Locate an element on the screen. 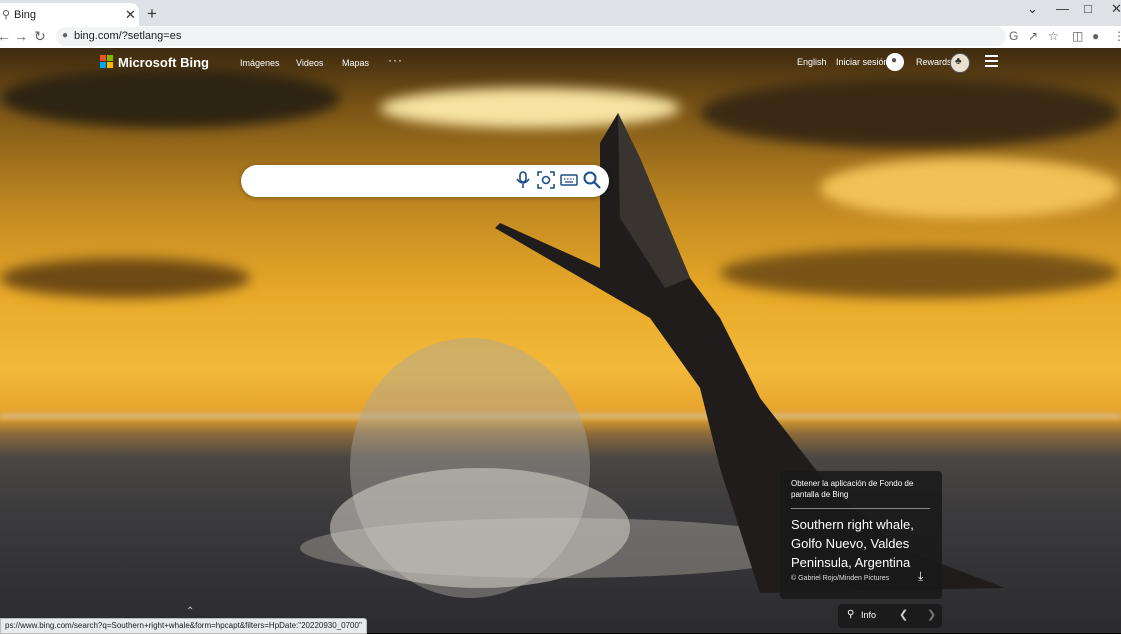 The width and height of the screenshot is (1121, 634). search-icon is located at coordinates (592, 180).